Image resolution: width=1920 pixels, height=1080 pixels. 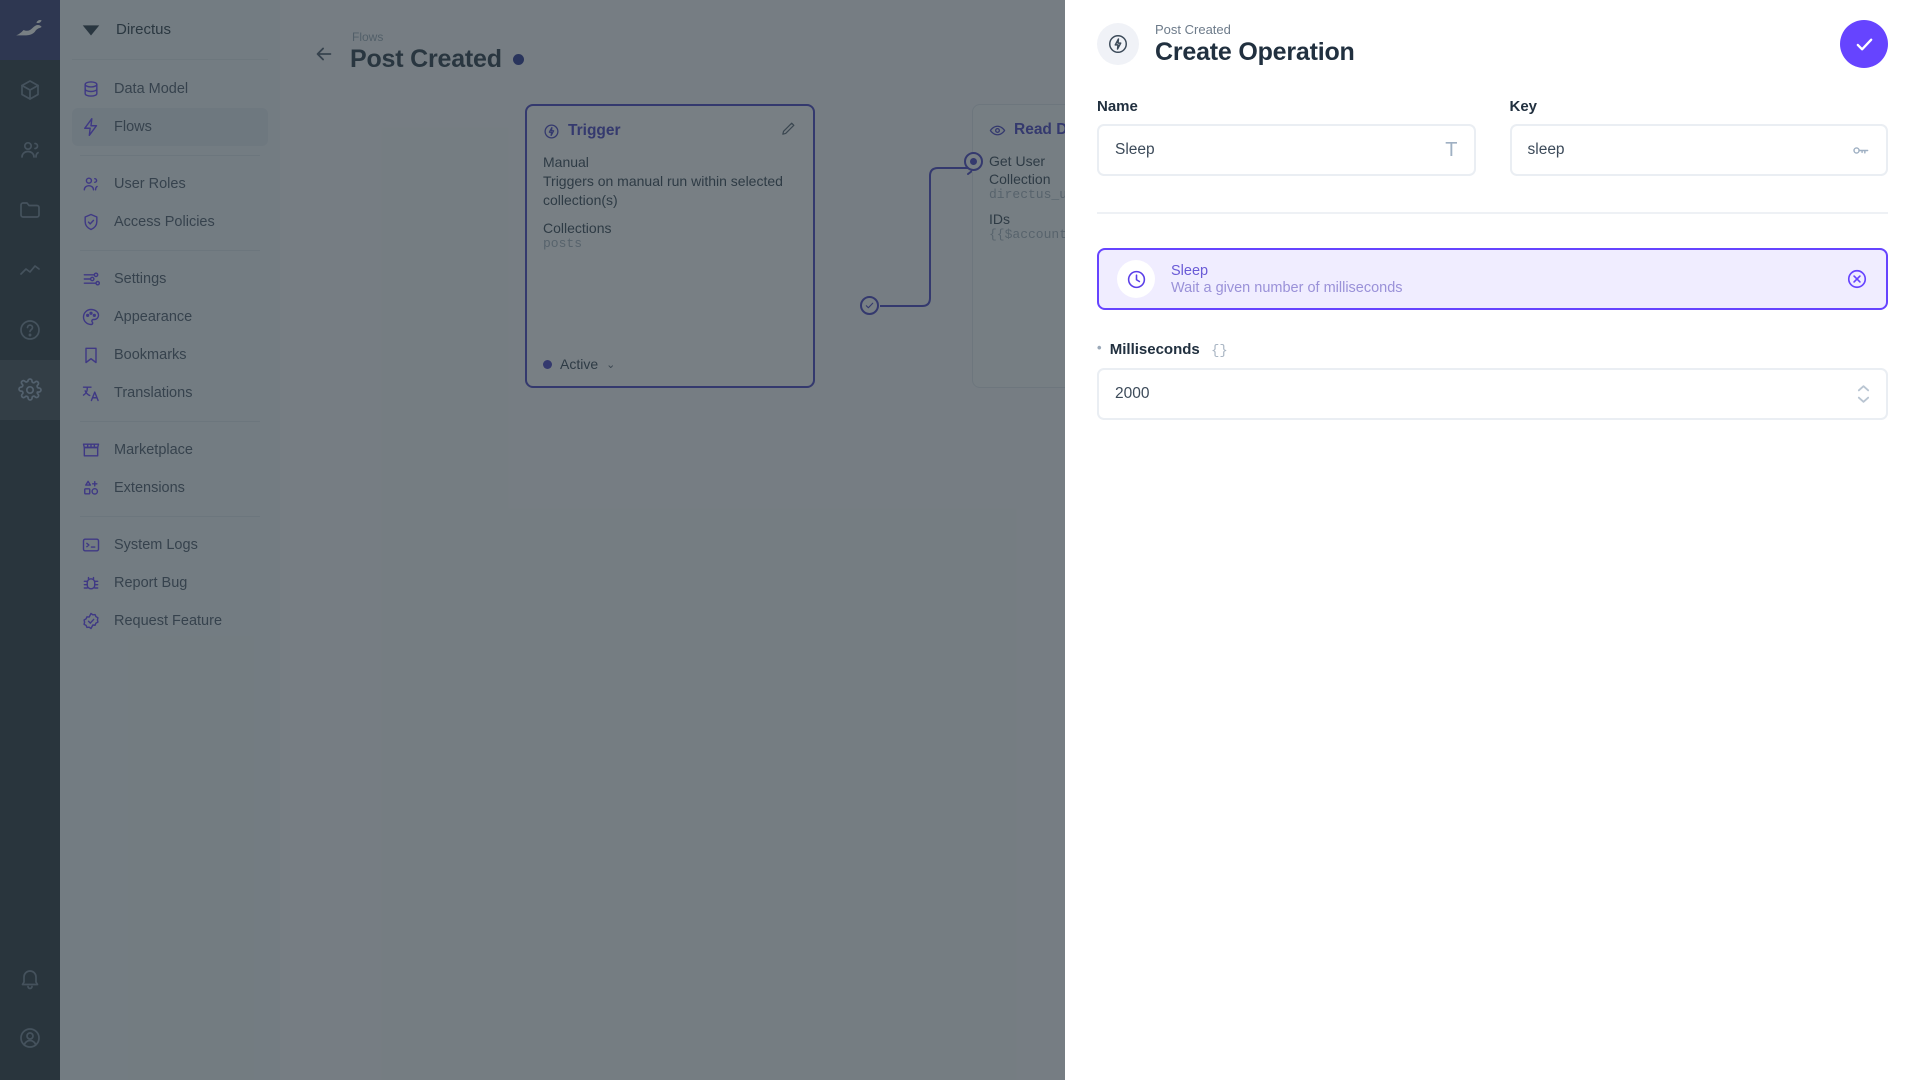 I want to click on name-field-group: Name Sleep T, so click(x=1286, y=137).